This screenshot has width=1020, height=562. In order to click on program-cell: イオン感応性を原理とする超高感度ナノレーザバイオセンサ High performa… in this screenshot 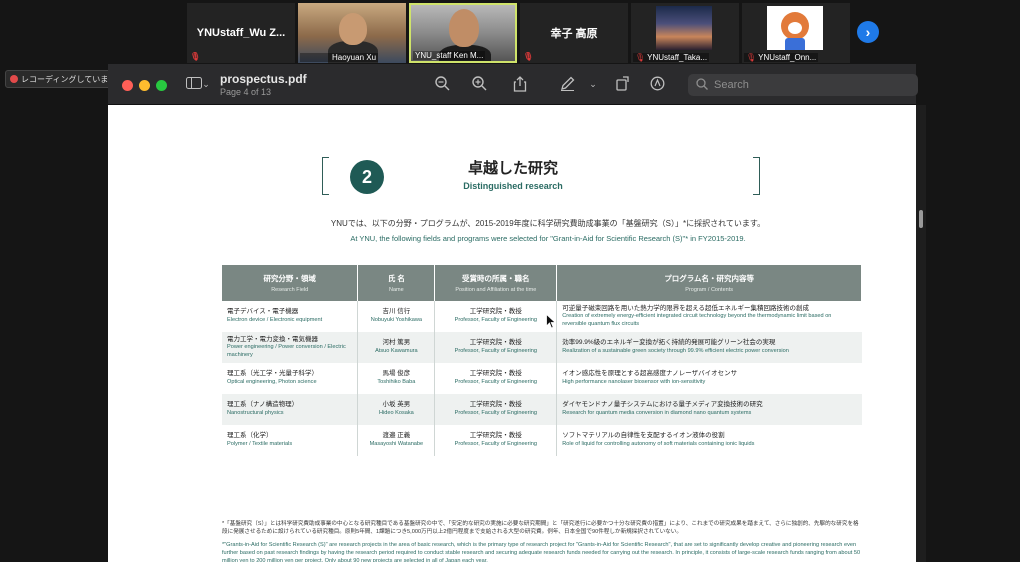, I will do `click(650, 378)`.